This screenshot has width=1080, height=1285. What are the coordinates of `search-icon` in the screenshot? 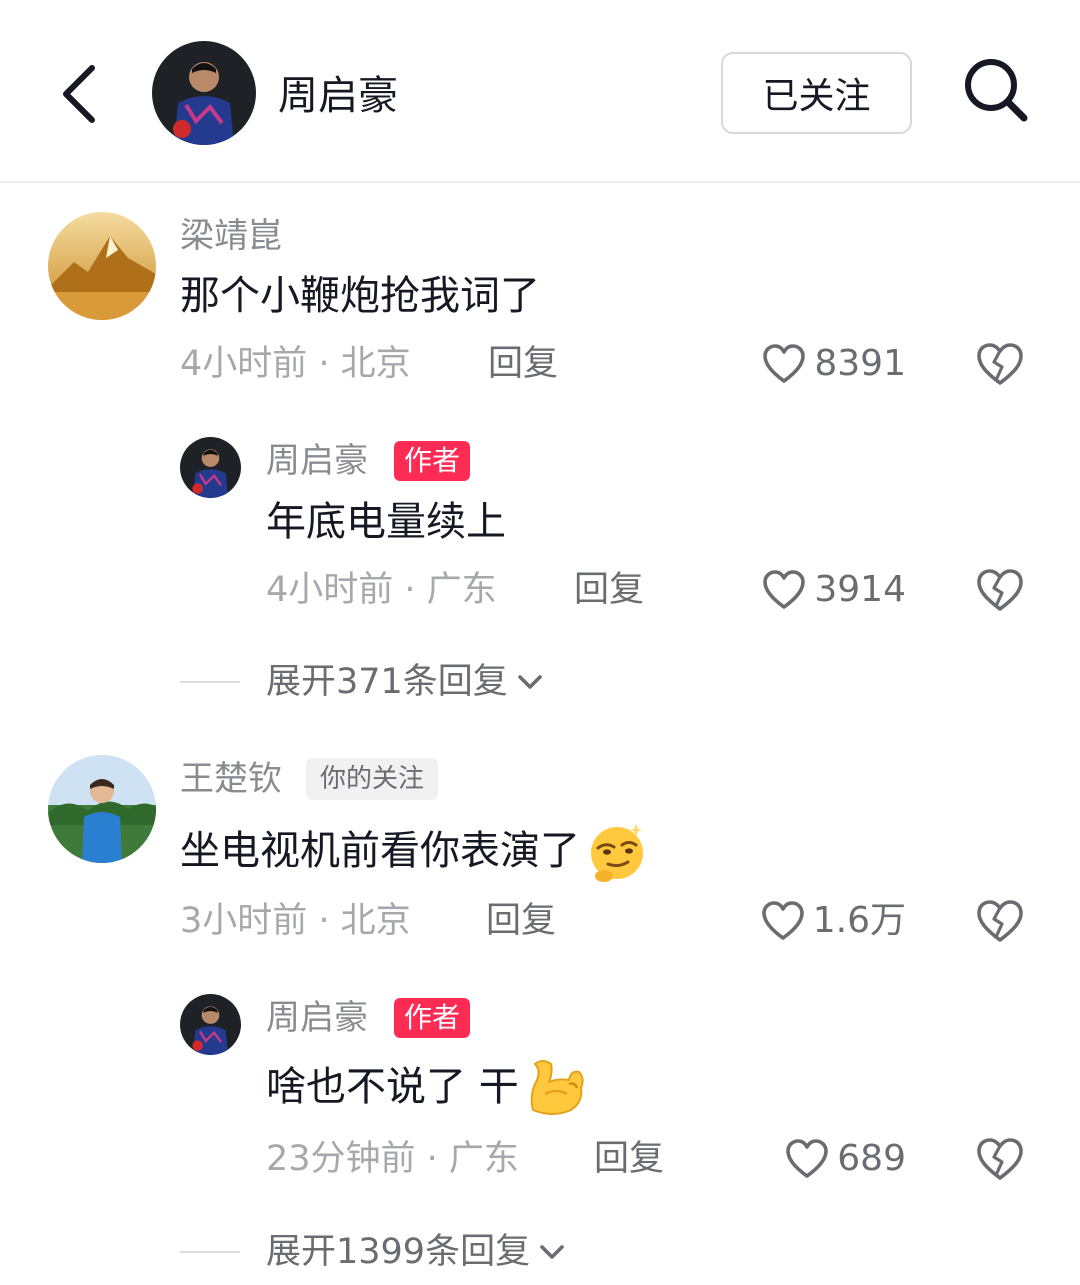 It's located at (996, 90).